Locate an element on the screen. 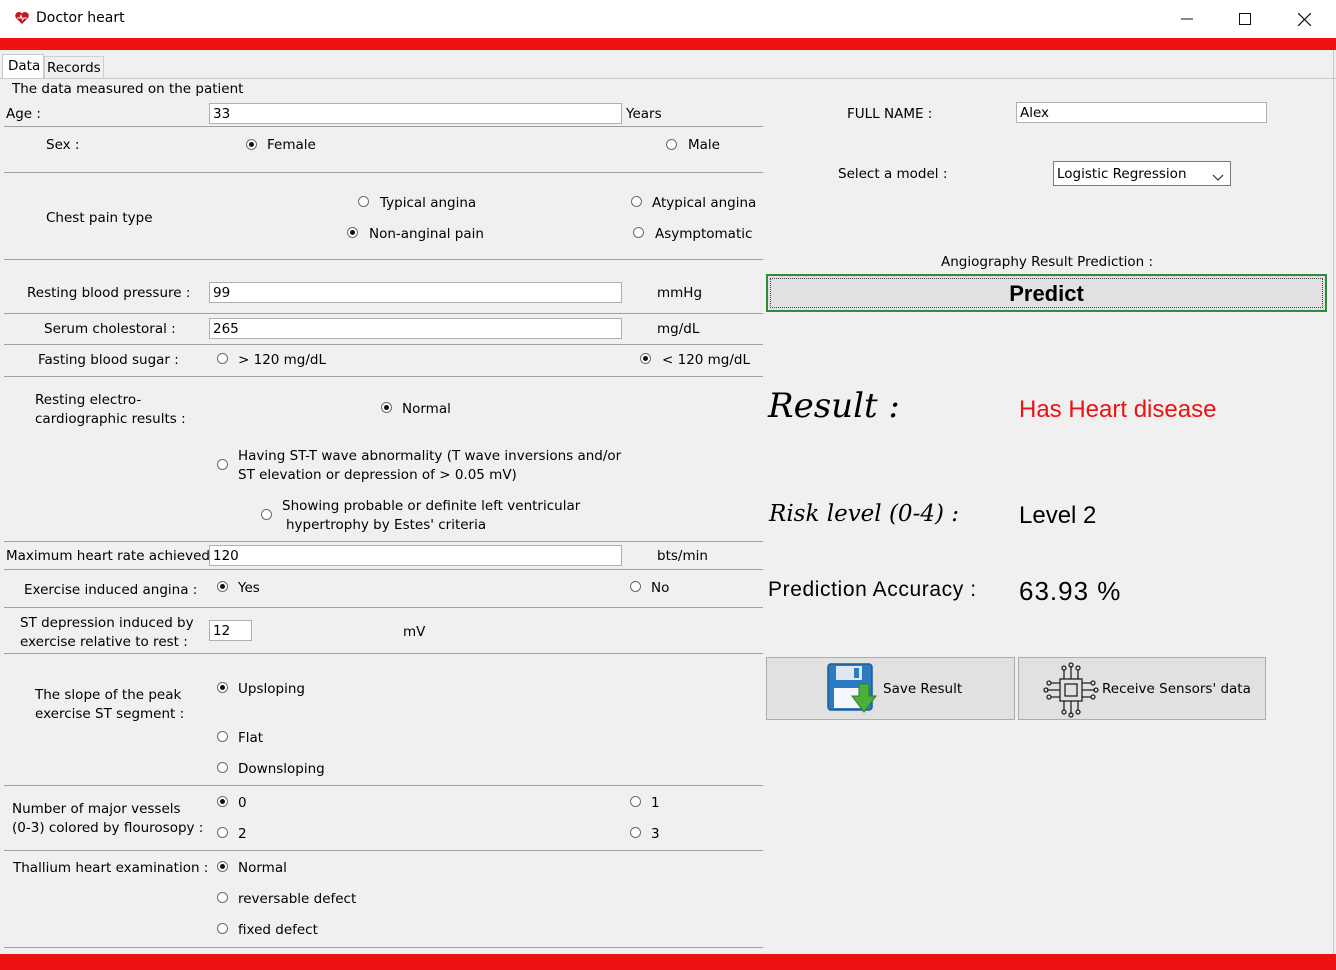 This screenshot has width=1336, height=970. resting-bp-input is located at coordinates (415, 292).